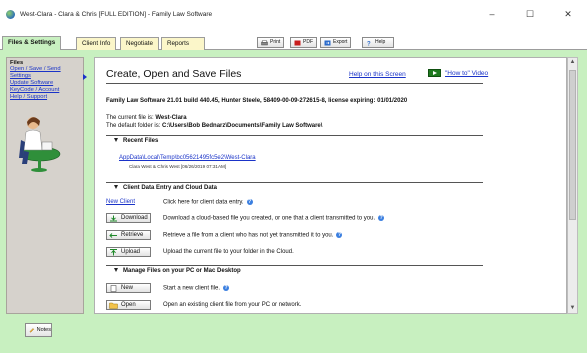 This screenshot has width=587, height=353. I want to click on new-client-desc: Click here for client data entry.?, so click(208, 202).